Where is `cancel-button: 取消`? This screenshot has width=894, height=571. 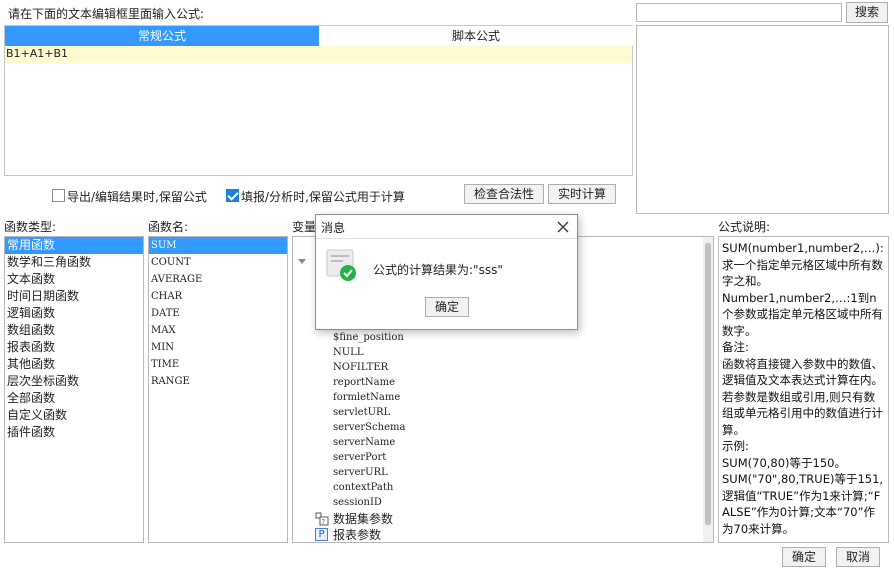
cancel-button: 取消 is located at coordinates (858, 557).